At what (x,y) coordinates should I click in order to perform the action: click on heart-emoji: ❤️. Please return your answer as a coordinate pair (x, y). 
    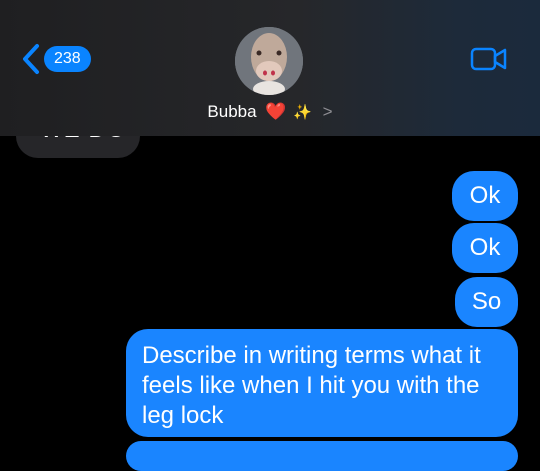
    Looking at the image, I should click on (276, 111).